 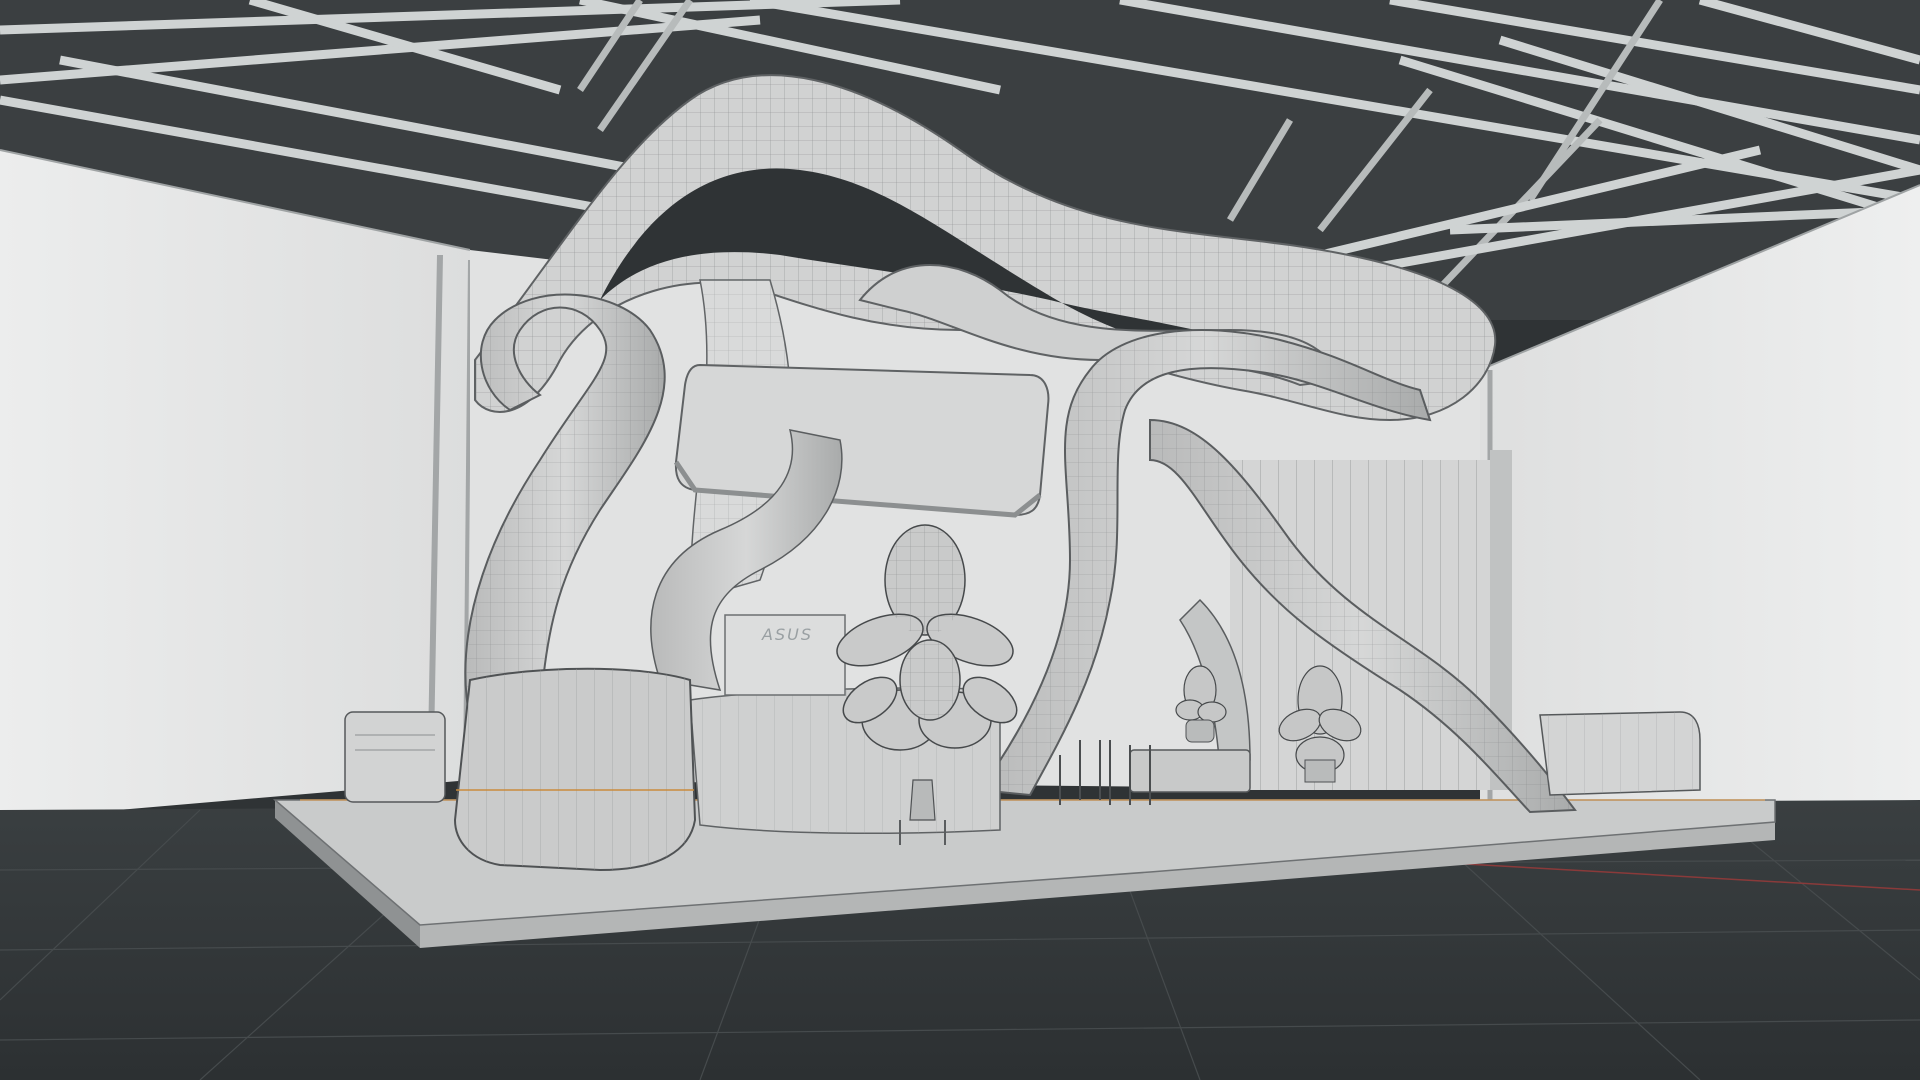 I want to click on hanging-sign, so click(x=861, y=440).